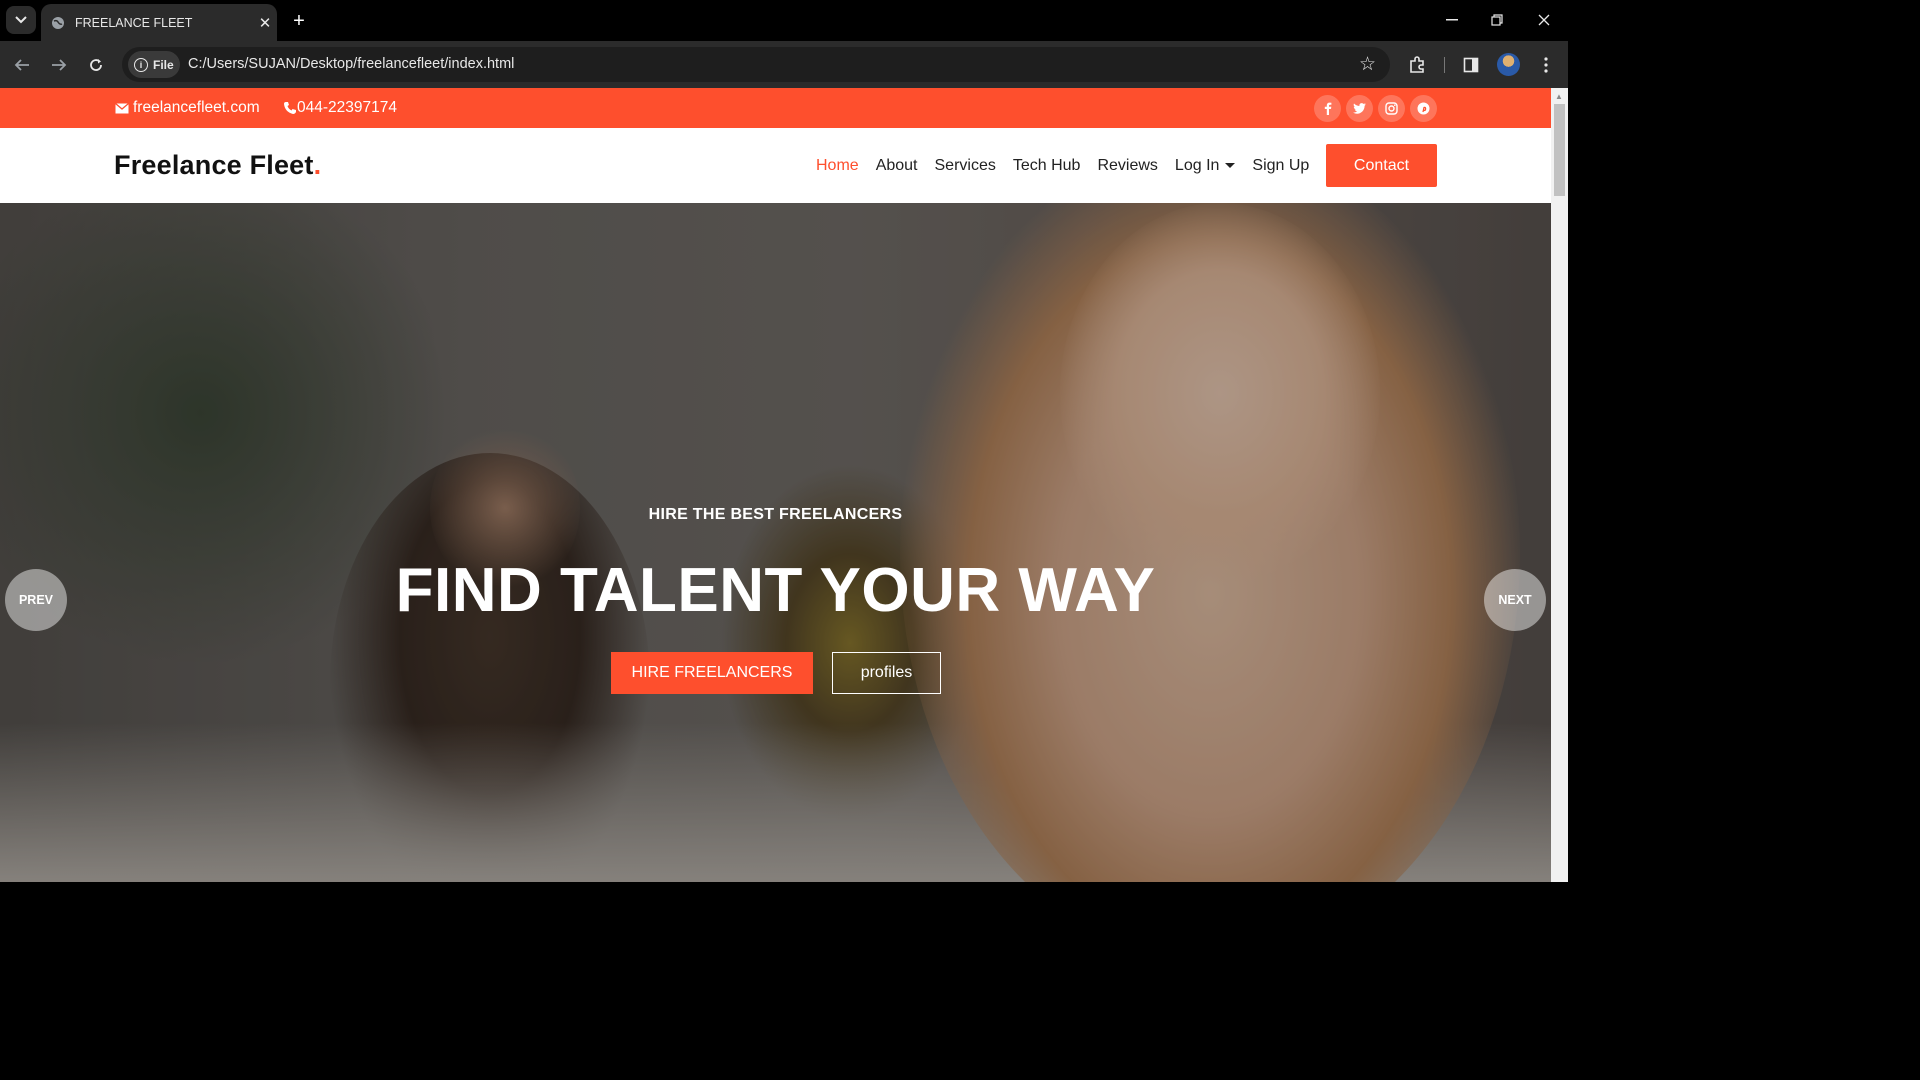  I want to click on restore-icon, so click(1497, 20).